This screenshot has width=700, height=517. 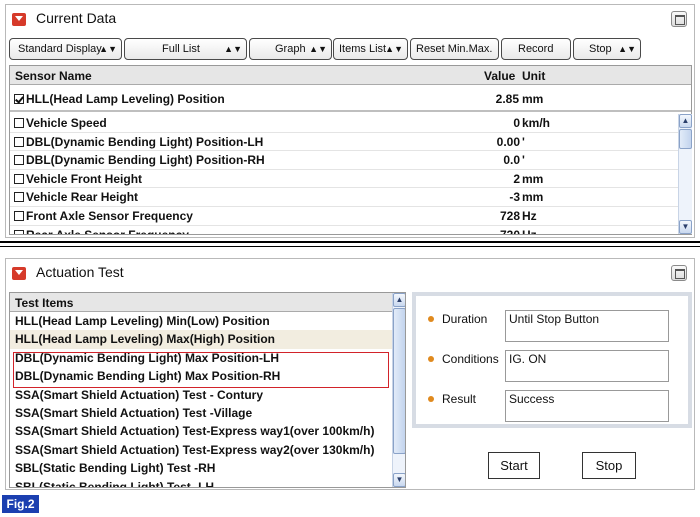 I want to click on pinned-sensor-row: HLL(Head Lamp Leveling) Position 2.85 mm, so click(x=350, y=99).